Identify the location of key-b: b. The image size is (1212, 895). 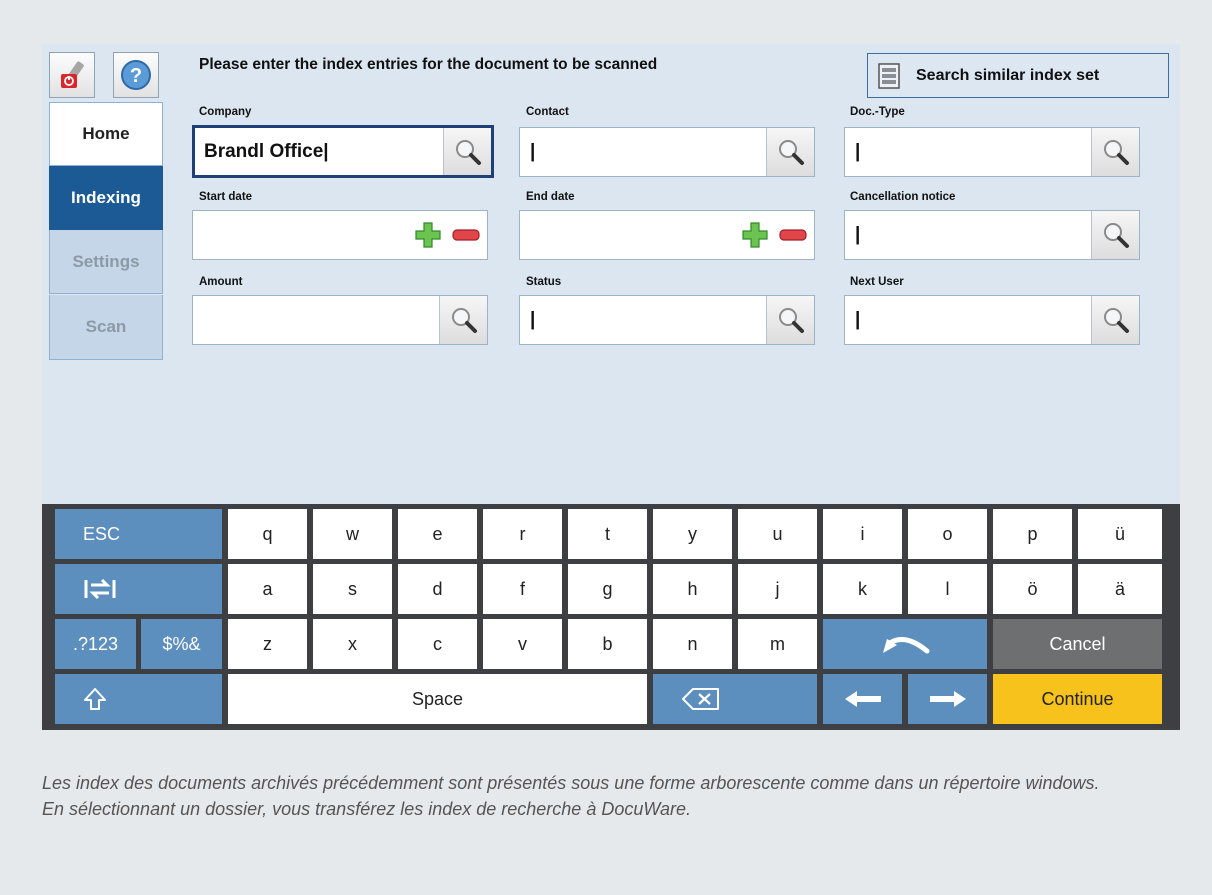
(607, 644).